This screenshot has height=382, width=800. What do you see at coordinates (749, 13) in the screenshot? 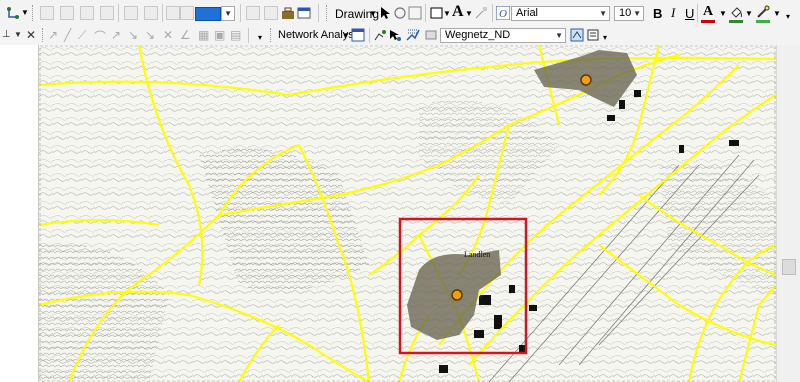
I see `fill-color-arrow-icon: ▼` at bounding box center [749, 13].